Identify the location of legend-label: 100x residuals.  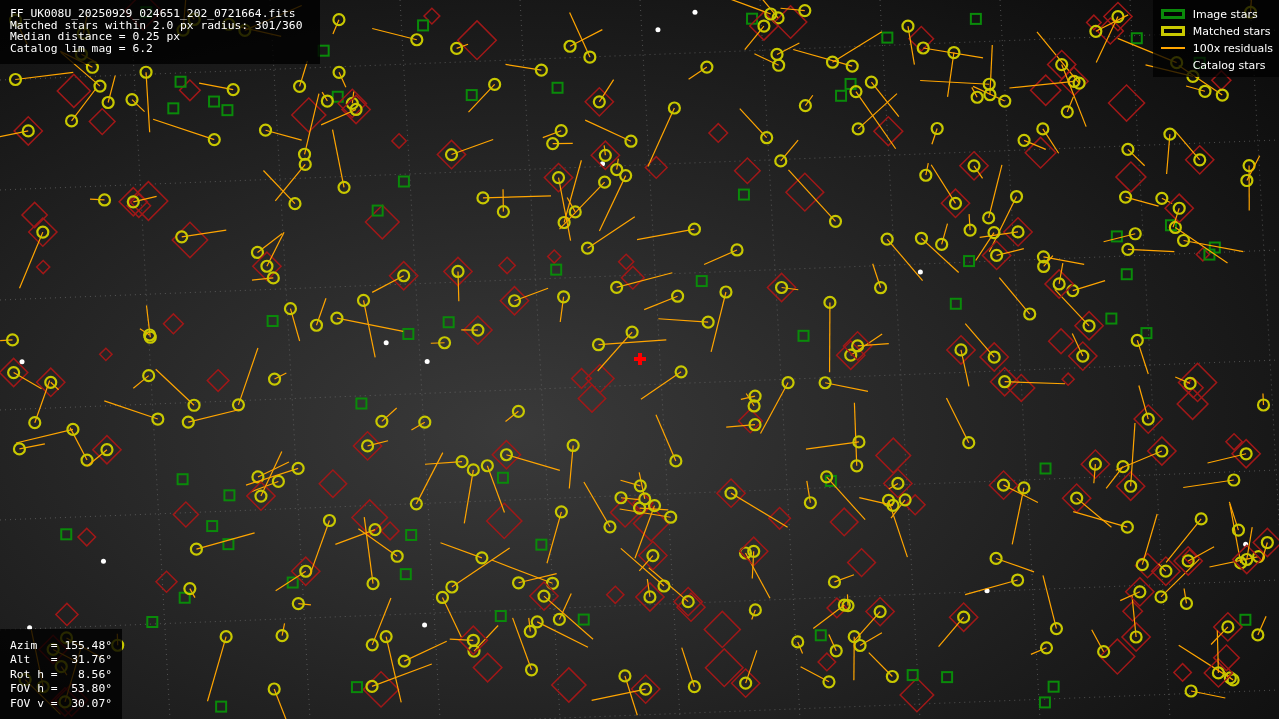
(1232, 48).